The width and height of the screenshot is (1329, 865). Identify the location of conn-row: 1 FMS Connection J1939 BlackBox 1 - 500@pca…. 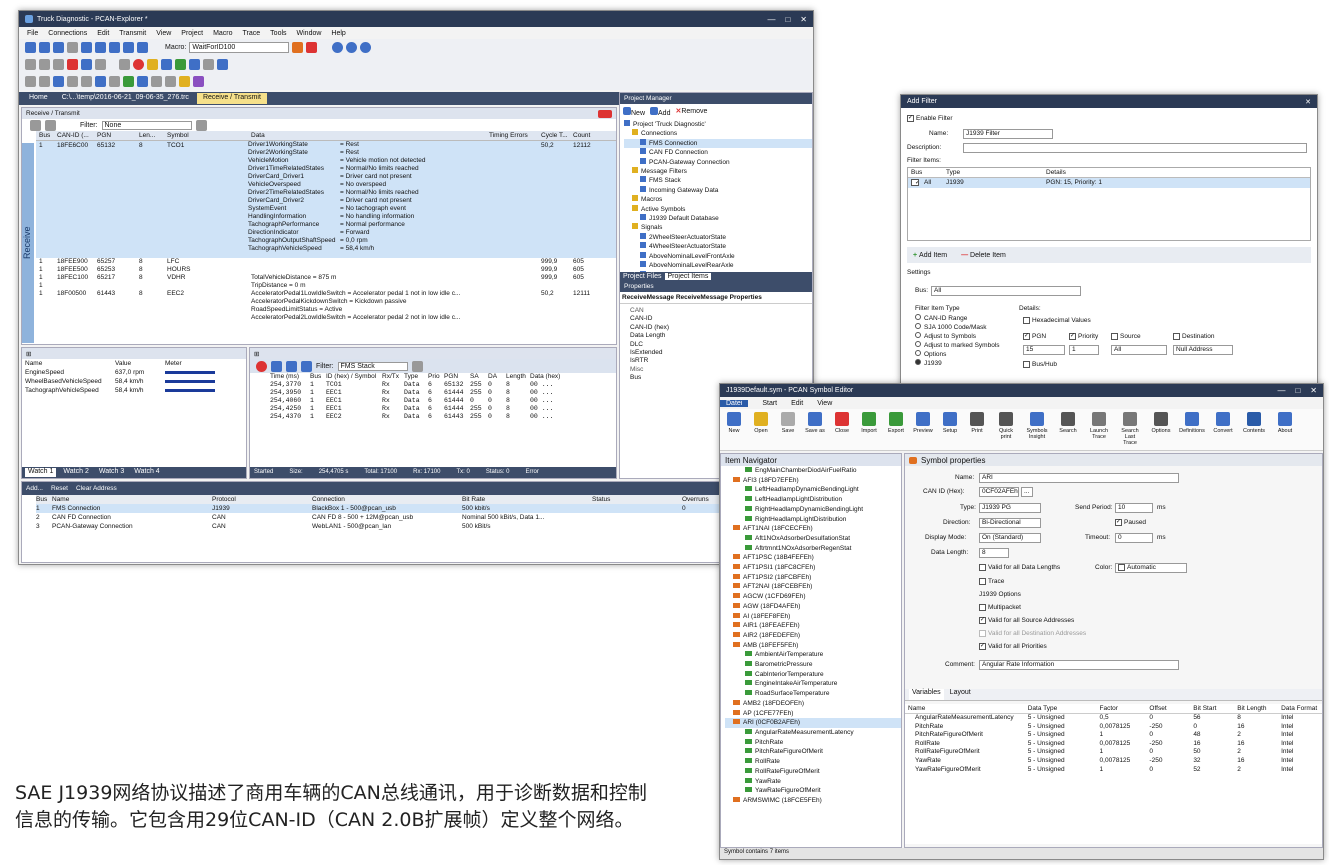
(424, 508).